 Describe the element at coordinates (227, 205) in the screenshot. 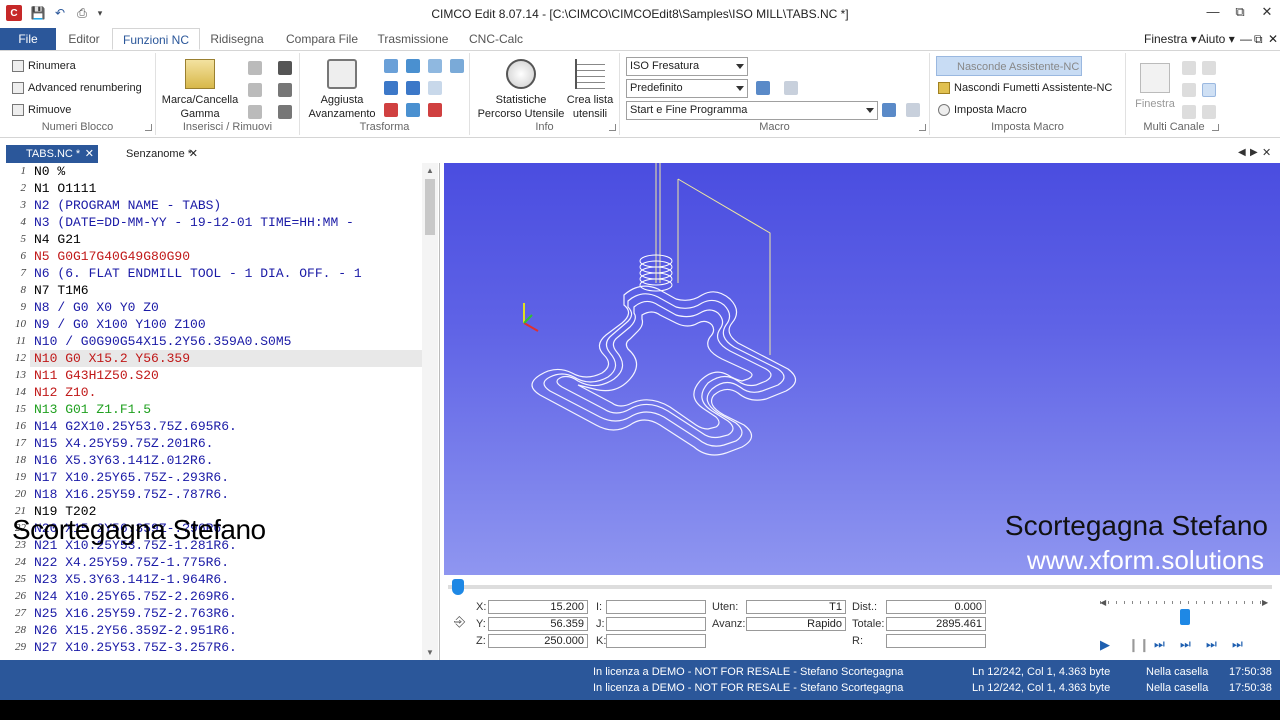

I see `code-line: N2 (PROGRAM NAME - TABS)` at that location.